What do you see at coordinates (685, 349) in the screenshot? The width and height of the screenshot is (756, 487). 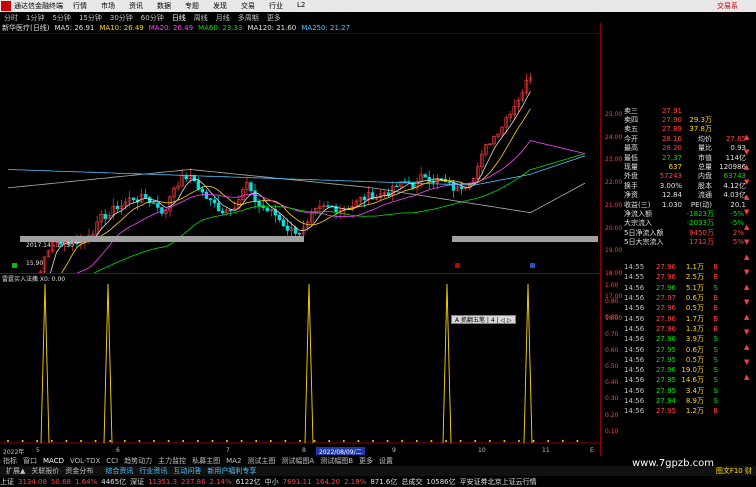 I see `tick-row: 14:56 27.95 0.6万 S` at bounding box center [685, 349].